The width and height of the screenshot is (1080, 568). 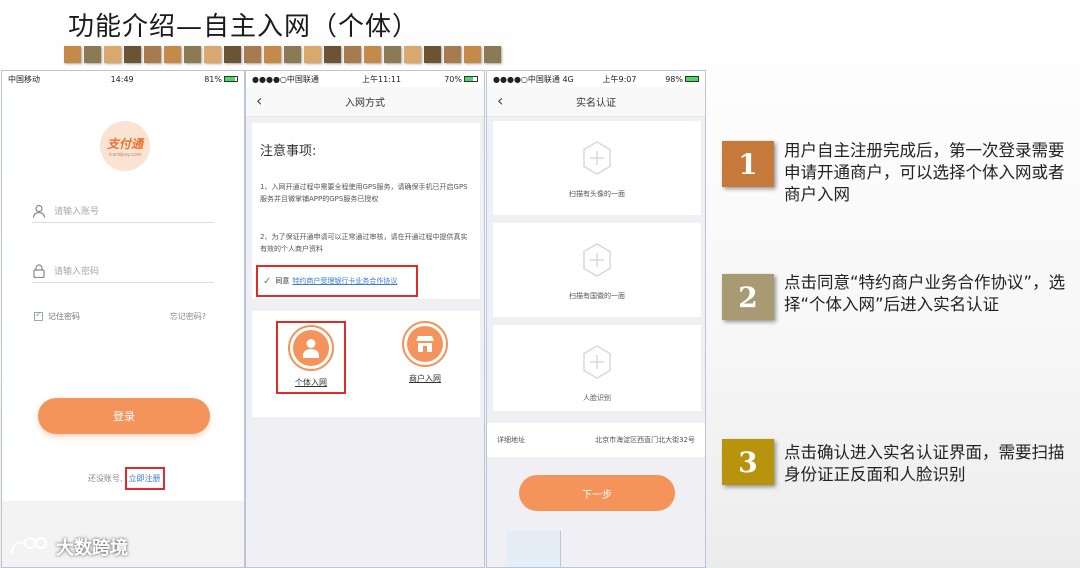 I want to click on nav-title: 实名认证, so click(x=596, y=103).